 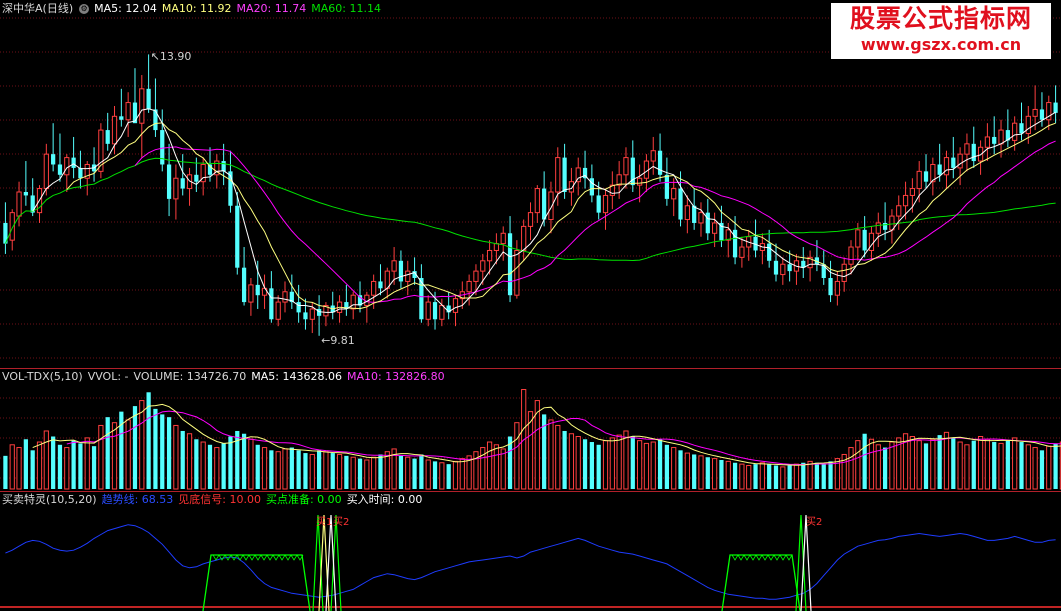 I want to click on watermark-logo: 股票公式指标网 www.gszx.com.cn, so click(x=941, y=31).